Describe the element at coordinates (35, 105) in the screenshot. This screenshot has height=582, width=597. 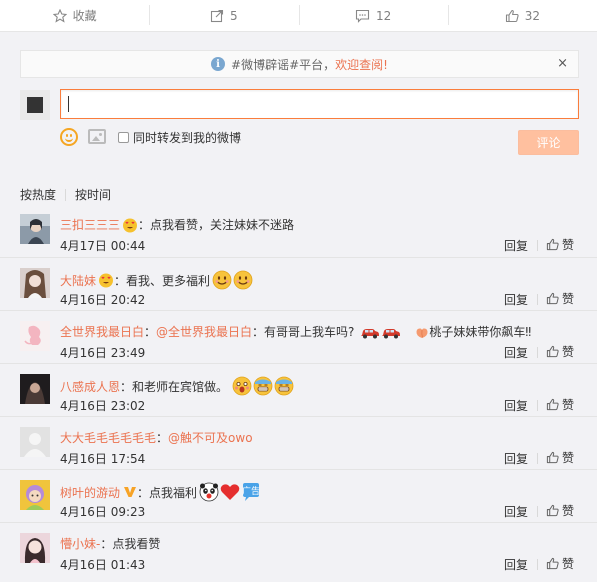
I see `composer-avatar` at that location.